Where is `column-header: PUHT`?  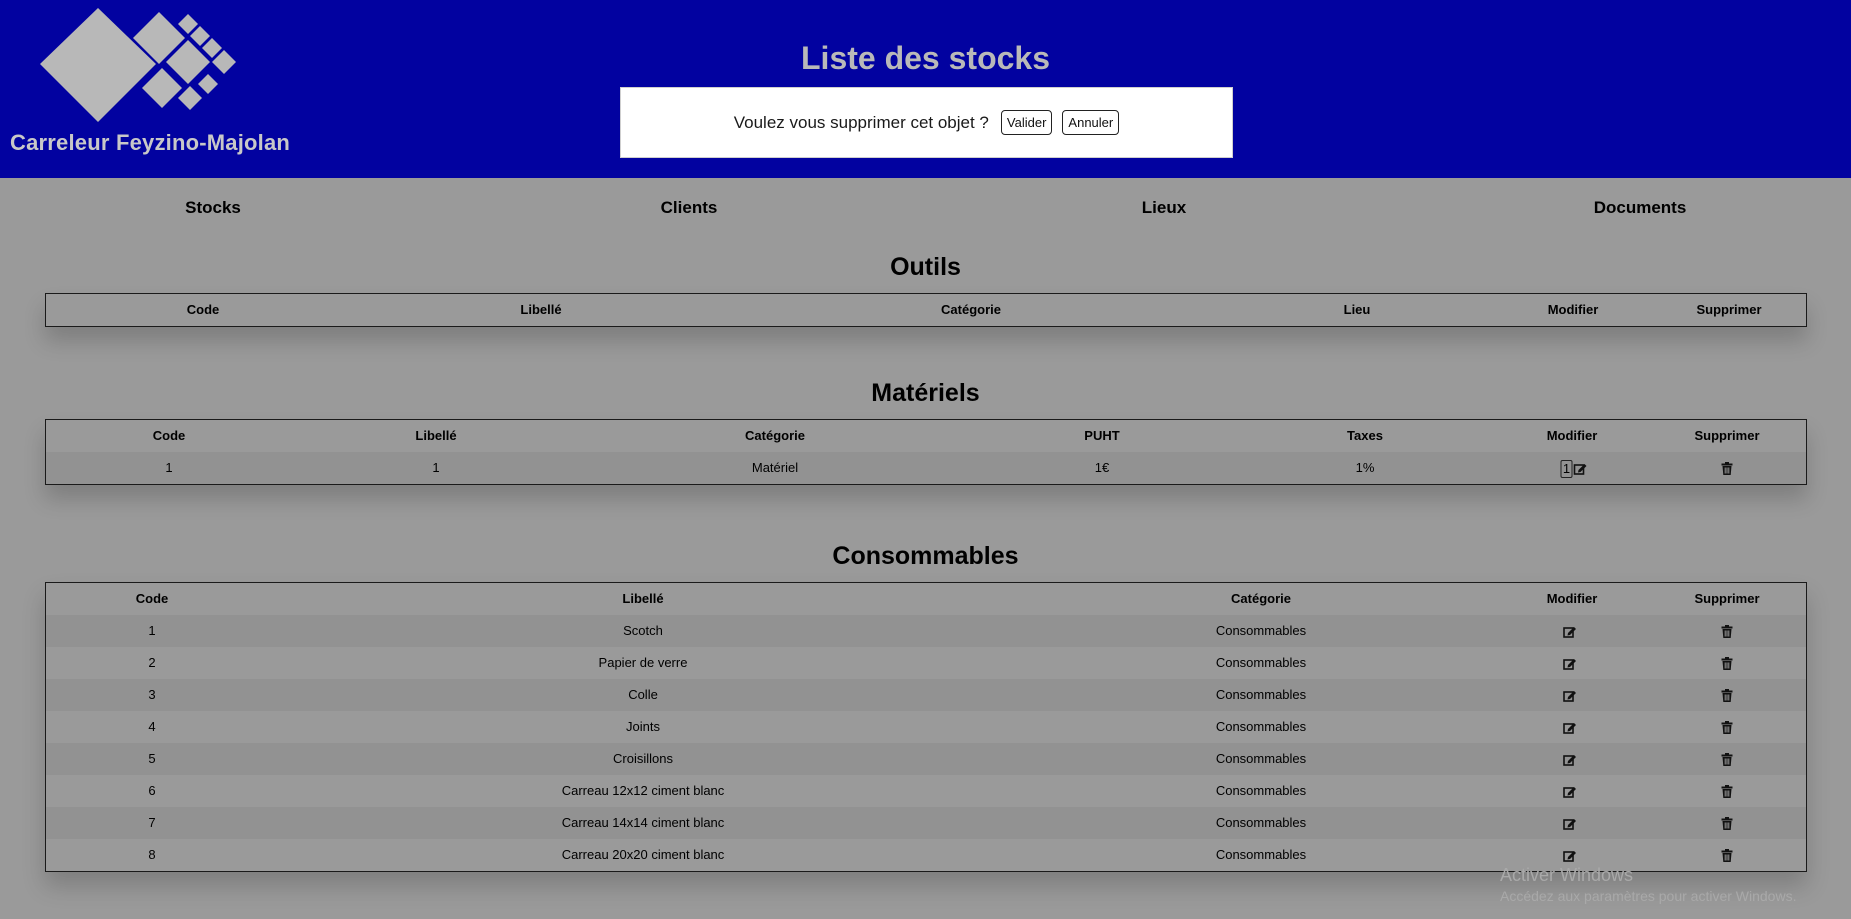
column-header: PUHT is located at coordinates (1102, 435).